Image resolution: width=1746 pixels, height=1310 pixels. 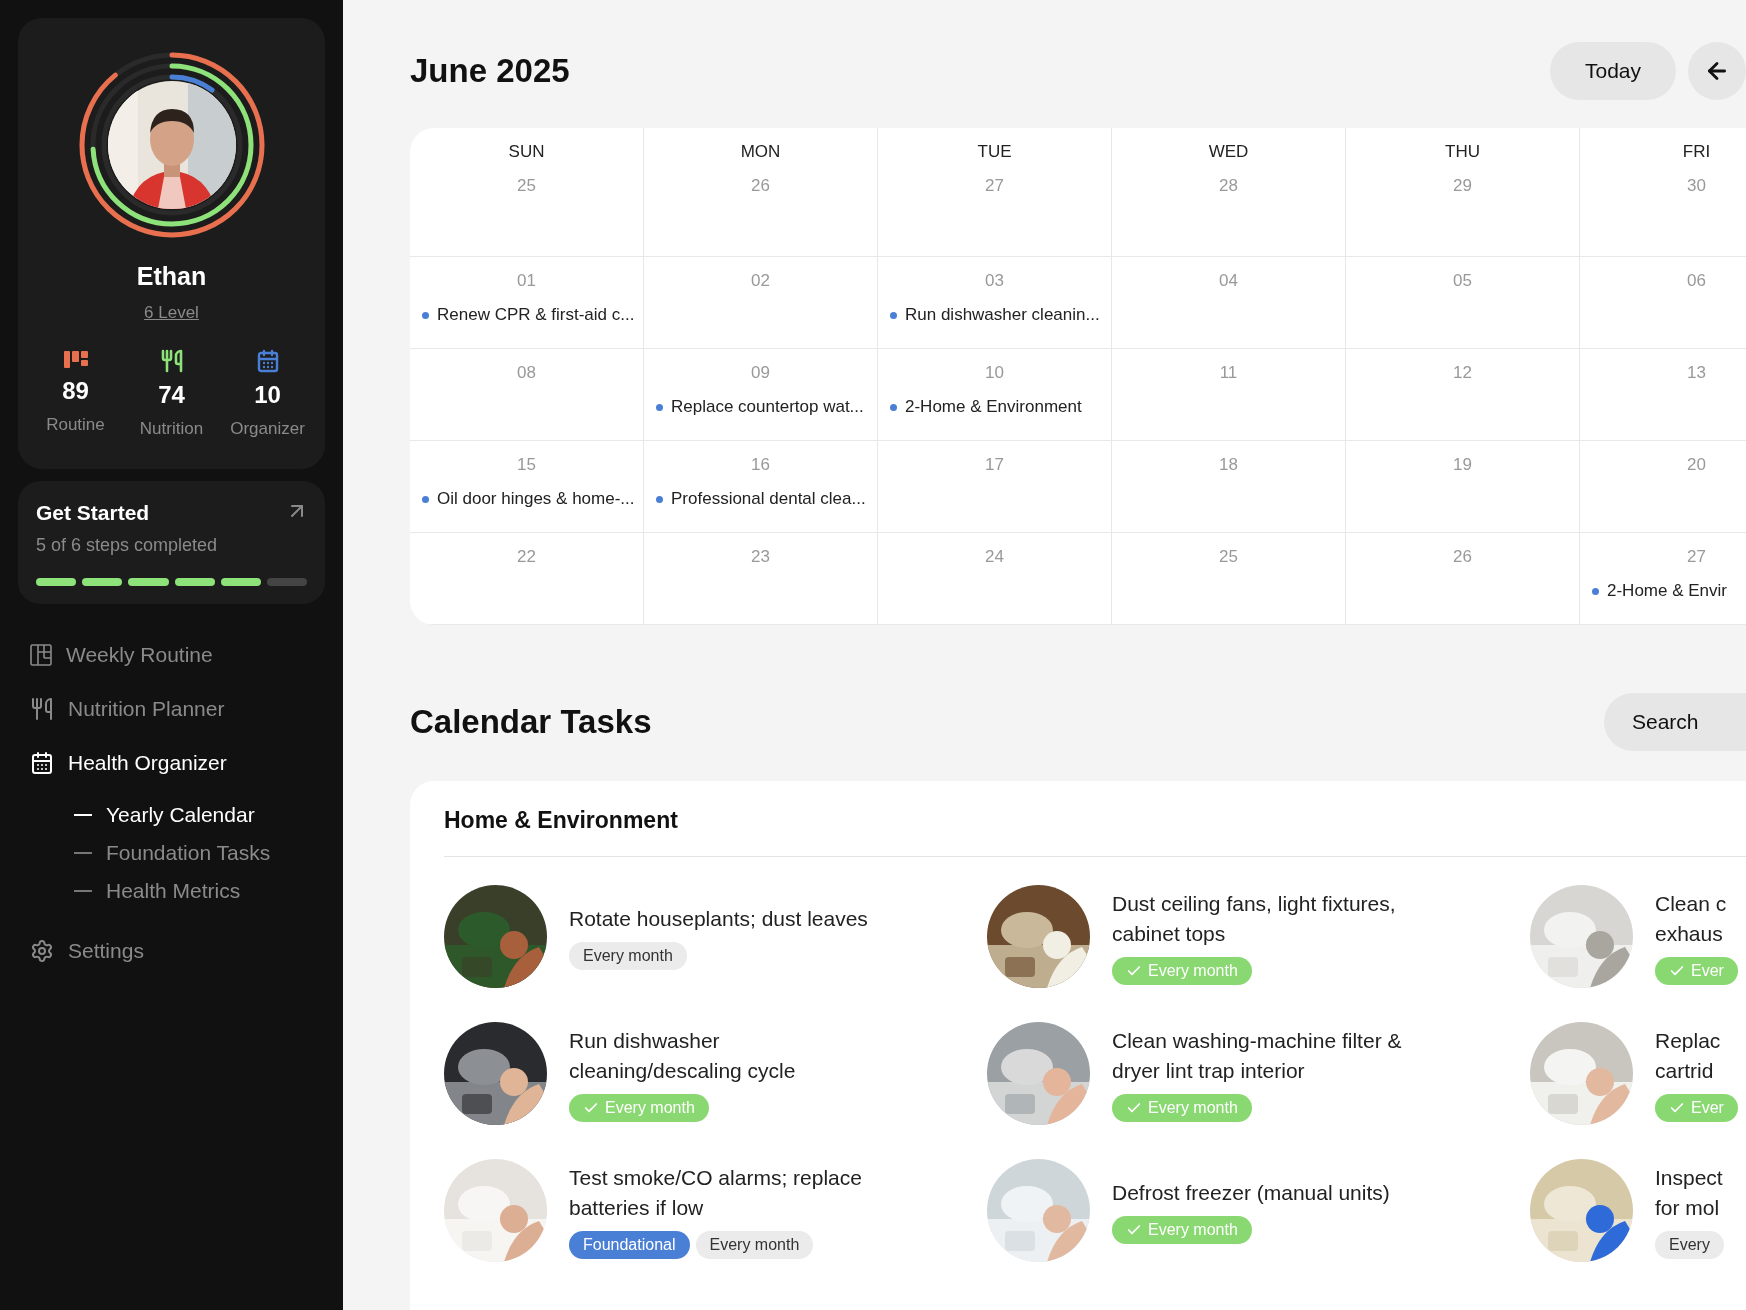 I want to click on weekday-label: SUN, so click(x=526, y=152).